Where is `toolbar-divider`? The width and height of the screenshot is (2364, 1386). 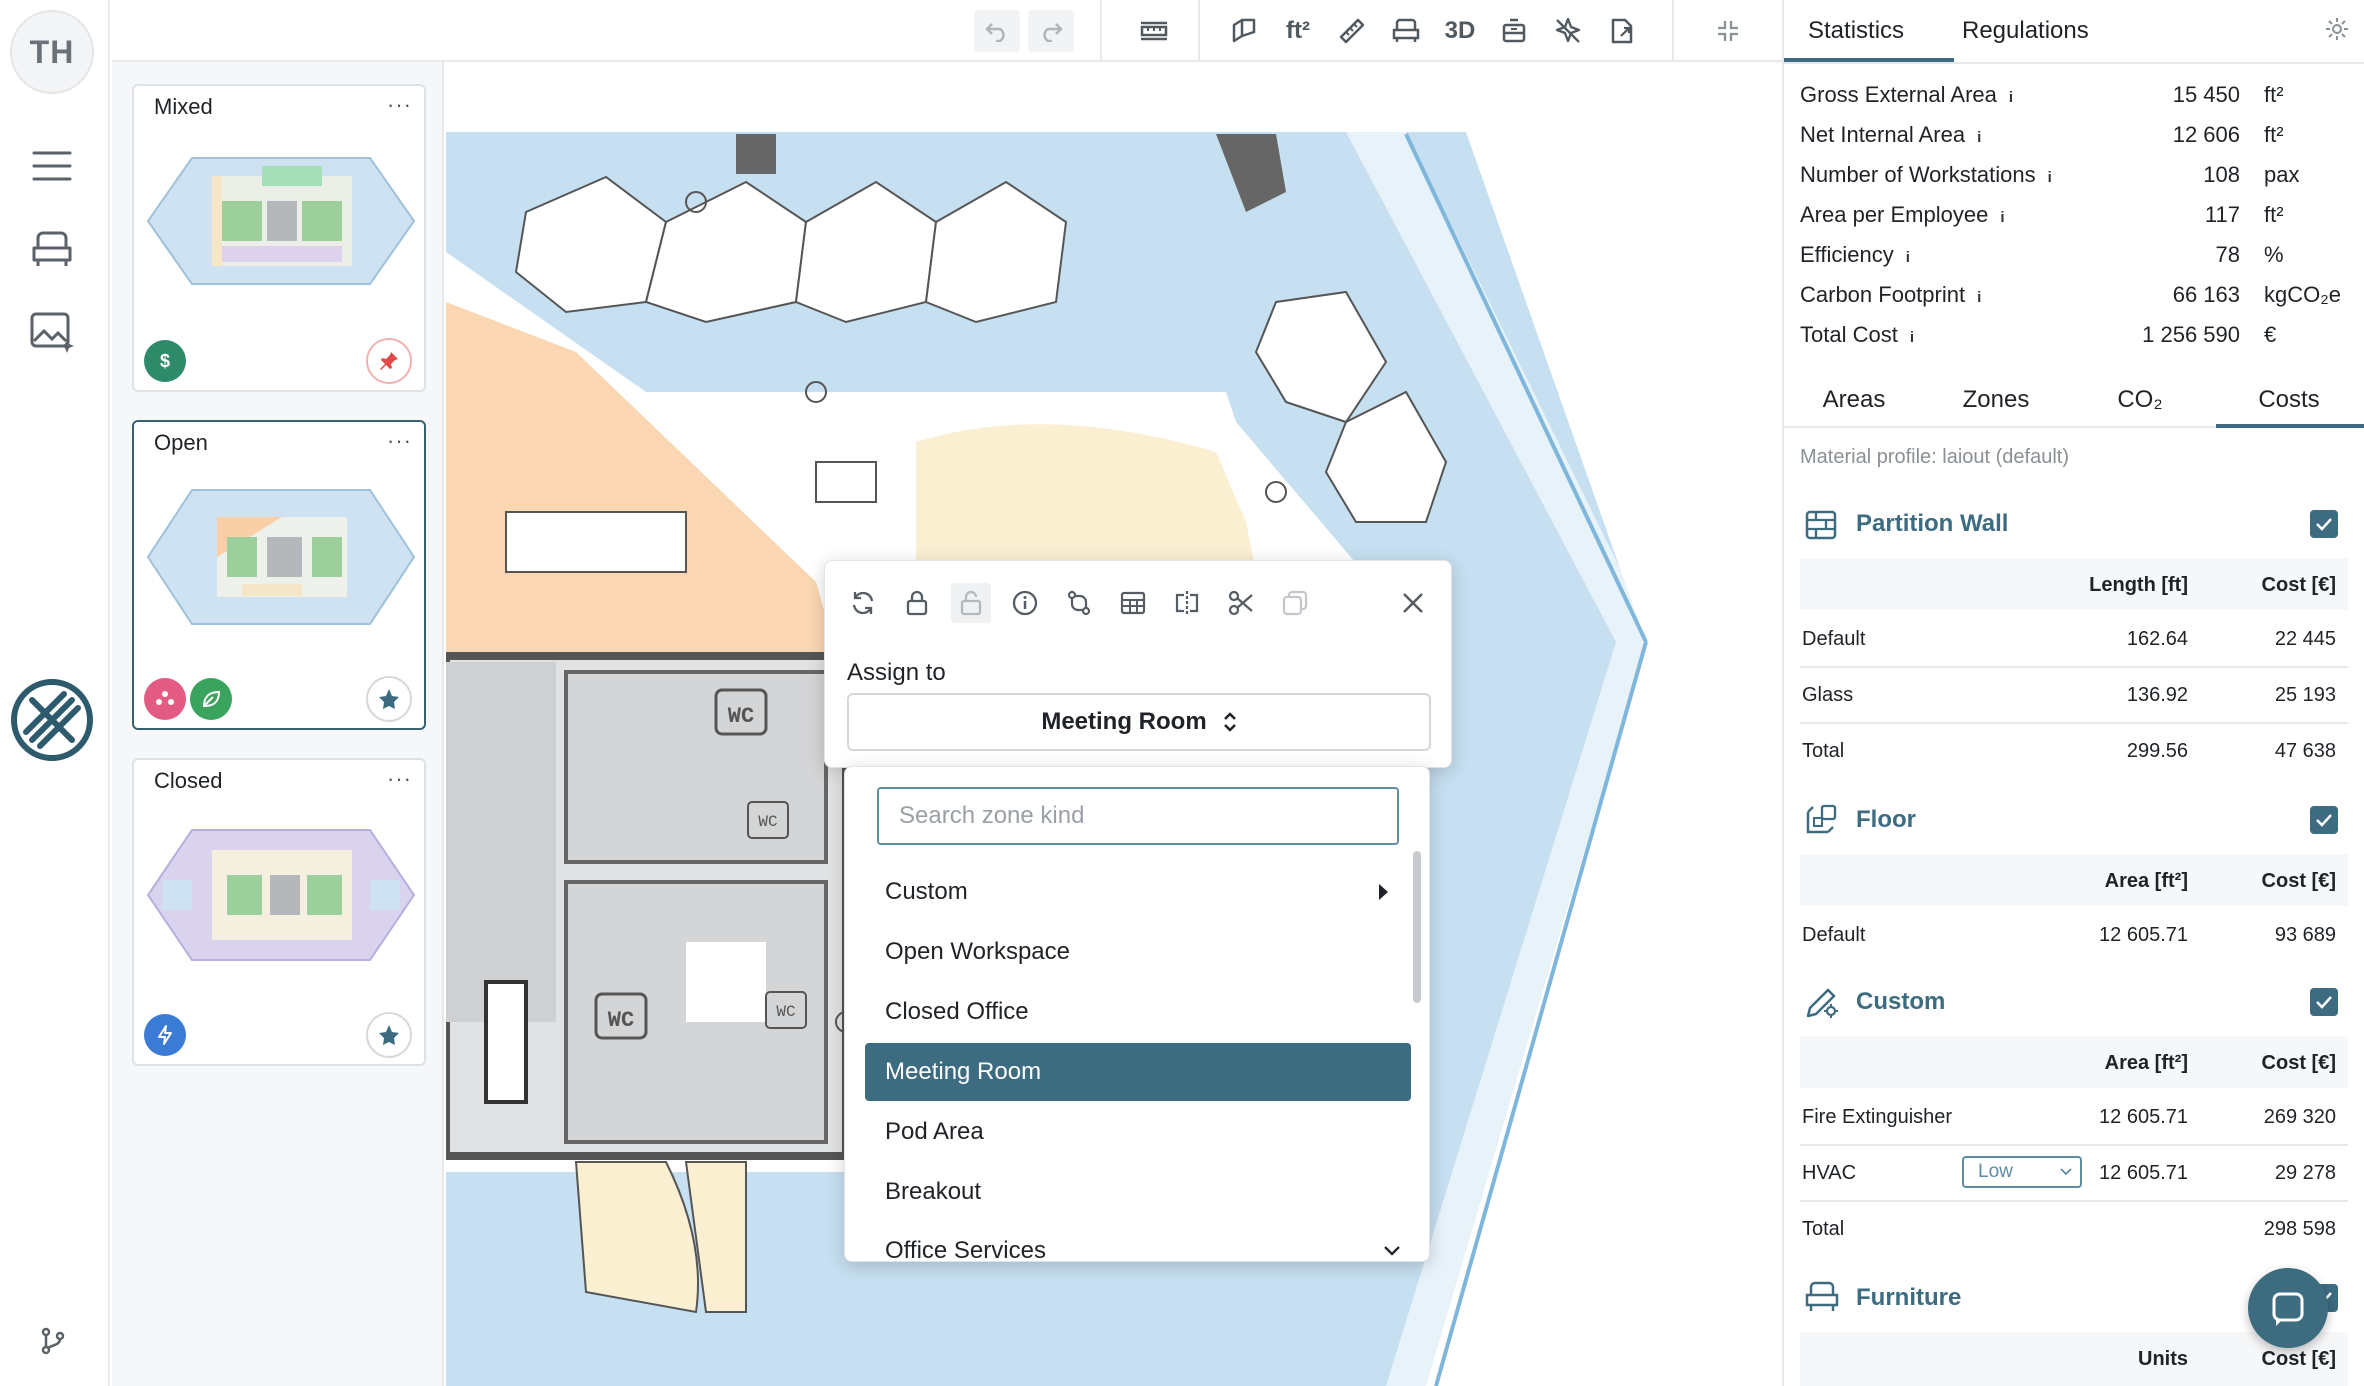 toolbar-divider is located at coordinates (1101, 31).